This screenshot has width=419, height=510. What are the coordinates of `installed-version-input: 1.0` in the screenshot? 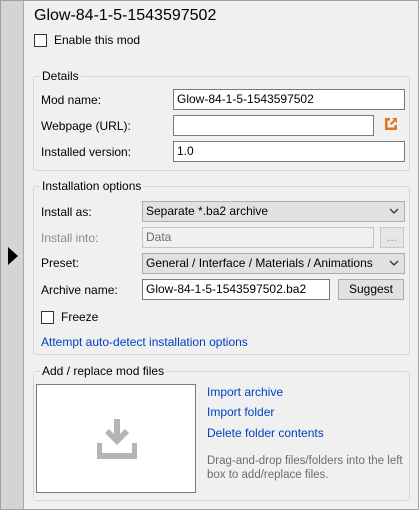 It's located at (289, 151).